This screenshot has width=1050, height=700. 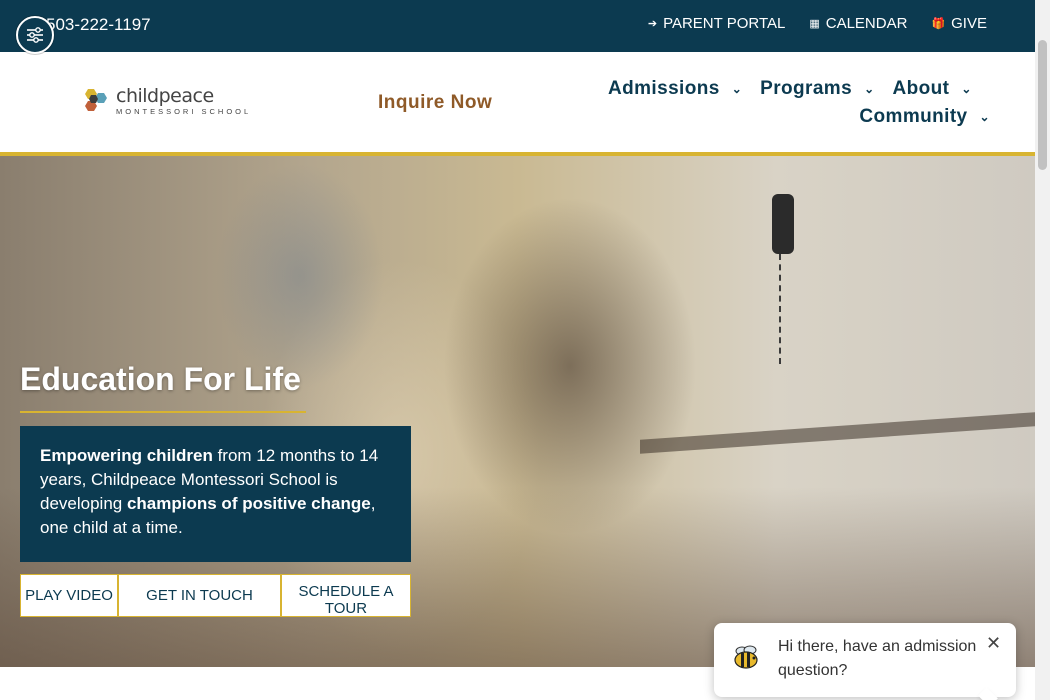 I want to click on hero-title: Education For Life, so click(x=160, y=379).